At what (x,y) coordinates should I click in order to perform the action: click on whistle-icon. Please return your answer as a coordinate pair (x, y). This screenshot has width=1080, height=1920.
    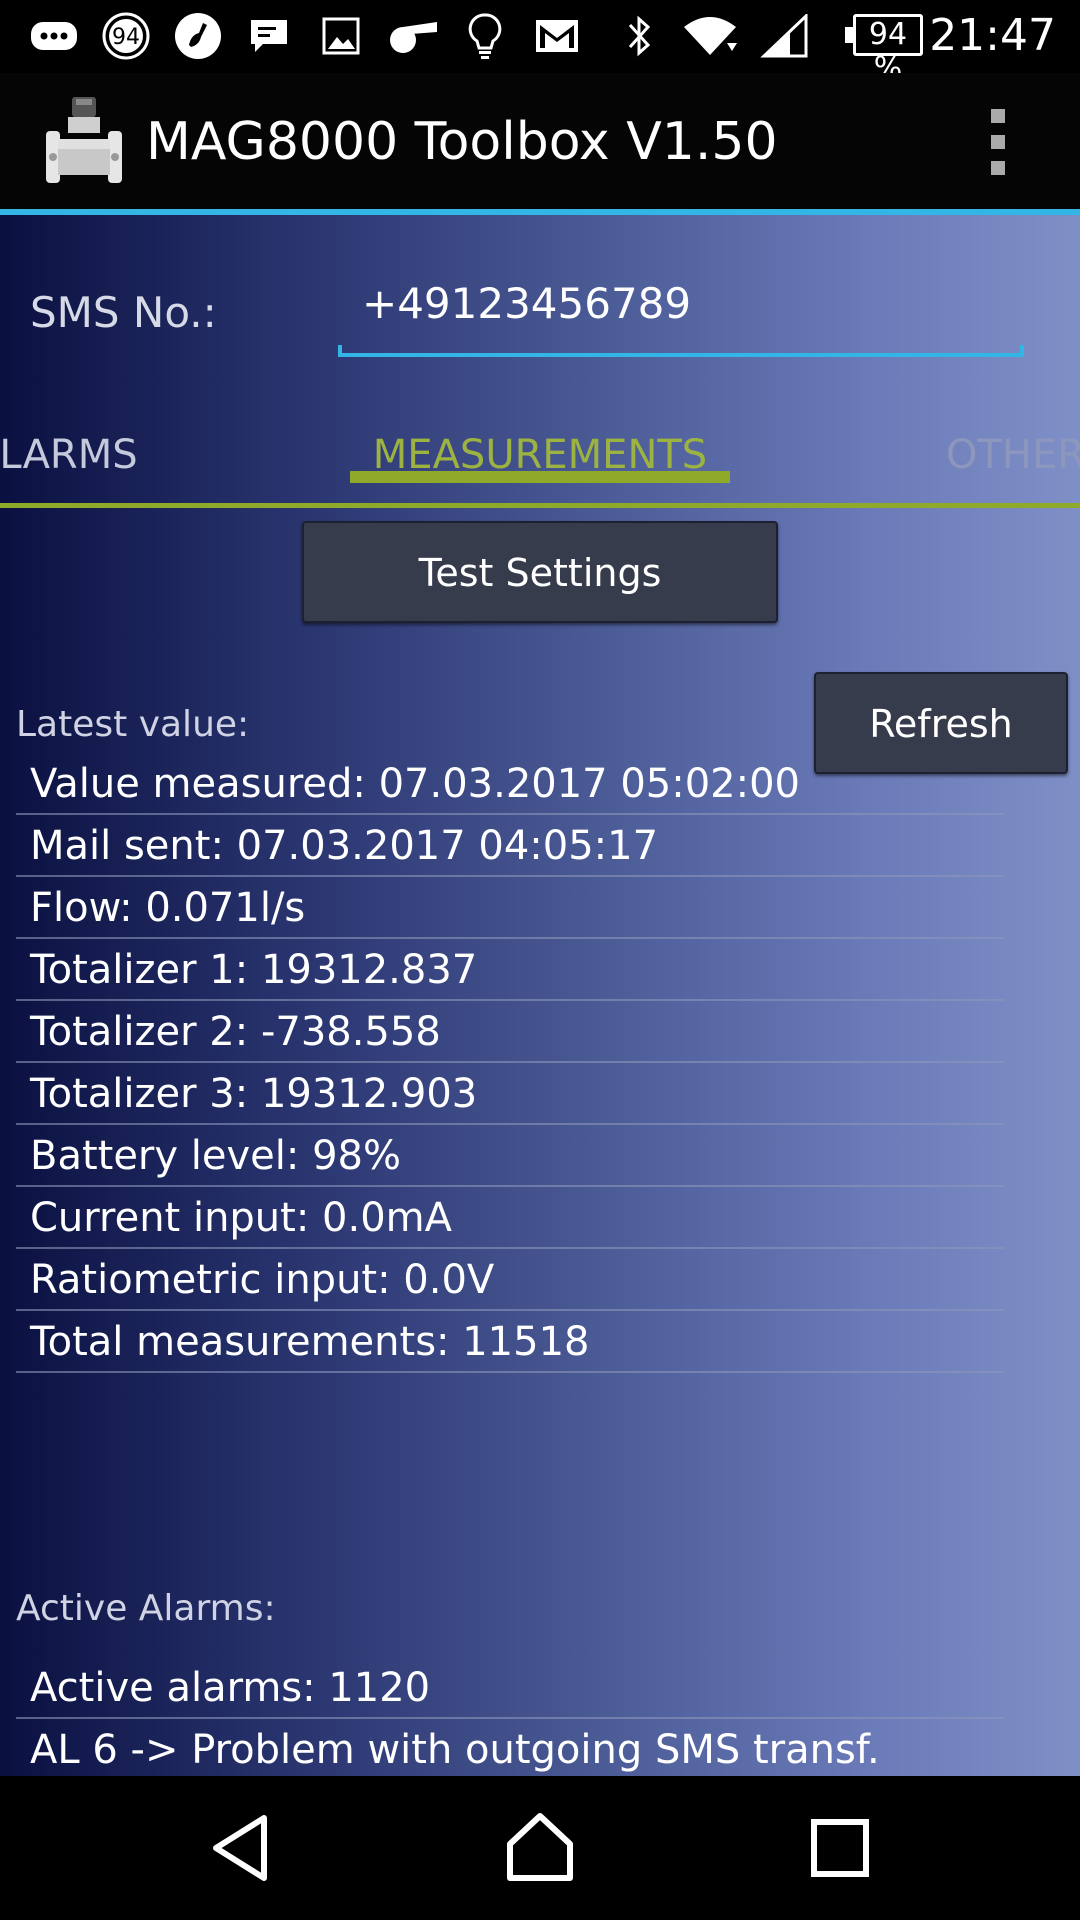
    Looking at the image, I should click on (414, 36).